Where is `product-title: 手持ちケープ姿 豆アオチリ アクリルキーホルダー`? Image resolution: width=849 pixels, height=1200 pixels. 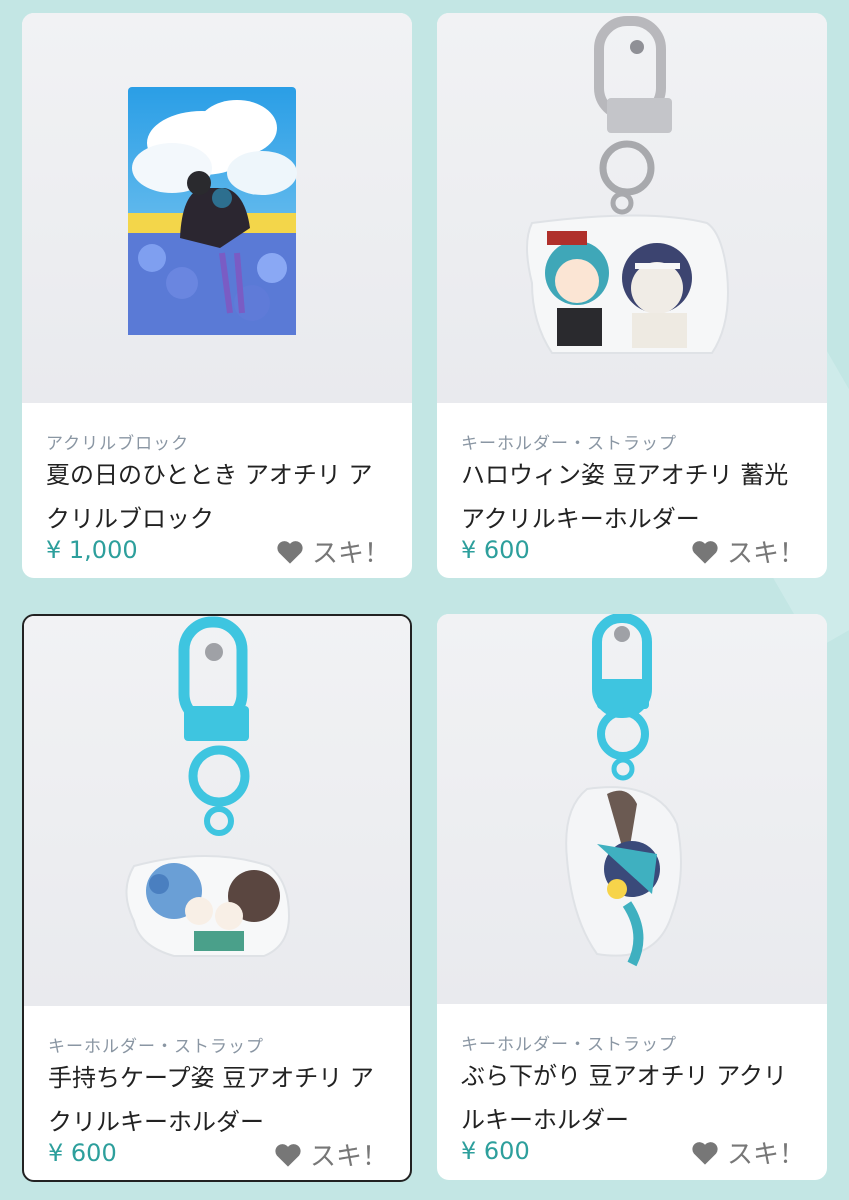 product-title: 手持ちケープ姿 豆アオチリ アクリルキーホルダー is located at coordinates (219, 1100).